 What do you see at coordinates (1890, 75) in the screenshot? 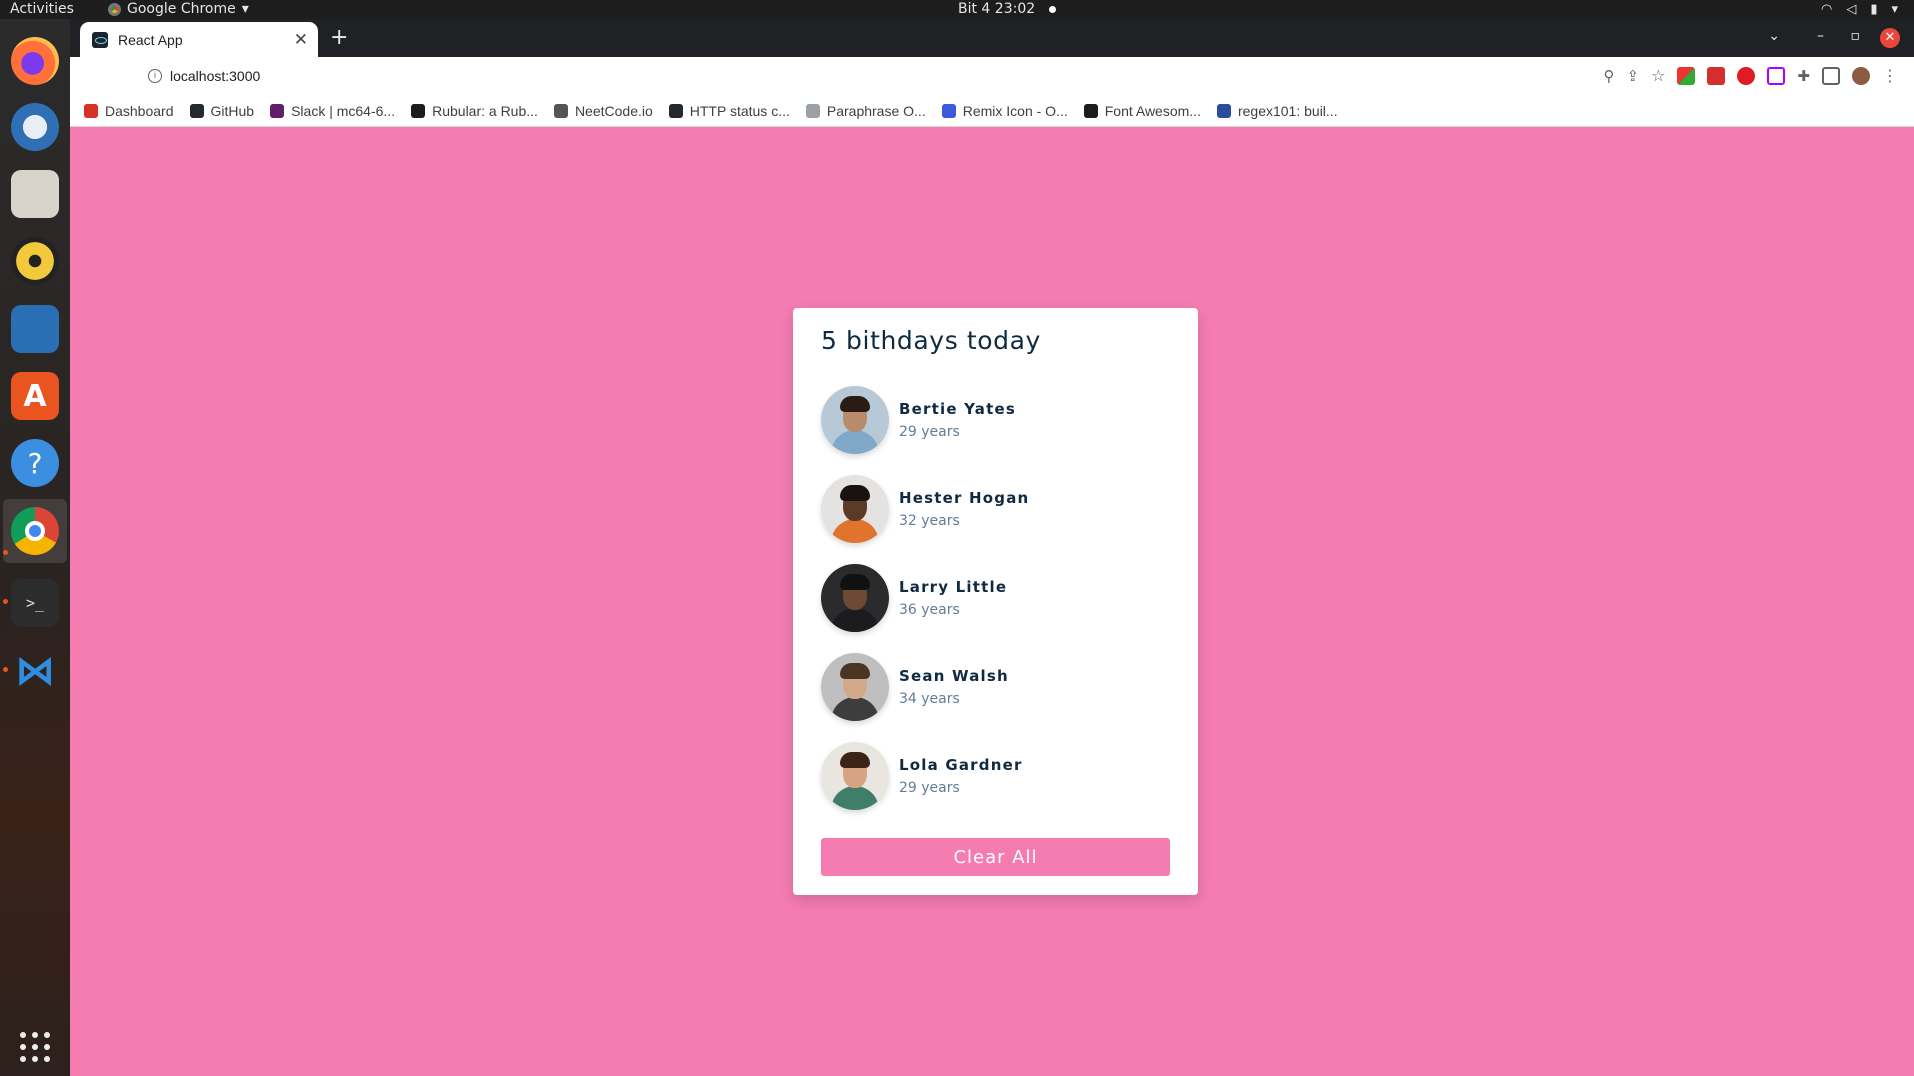
I see `menu-kebab-icon: ⋮` at bounding box center [1890, 75].